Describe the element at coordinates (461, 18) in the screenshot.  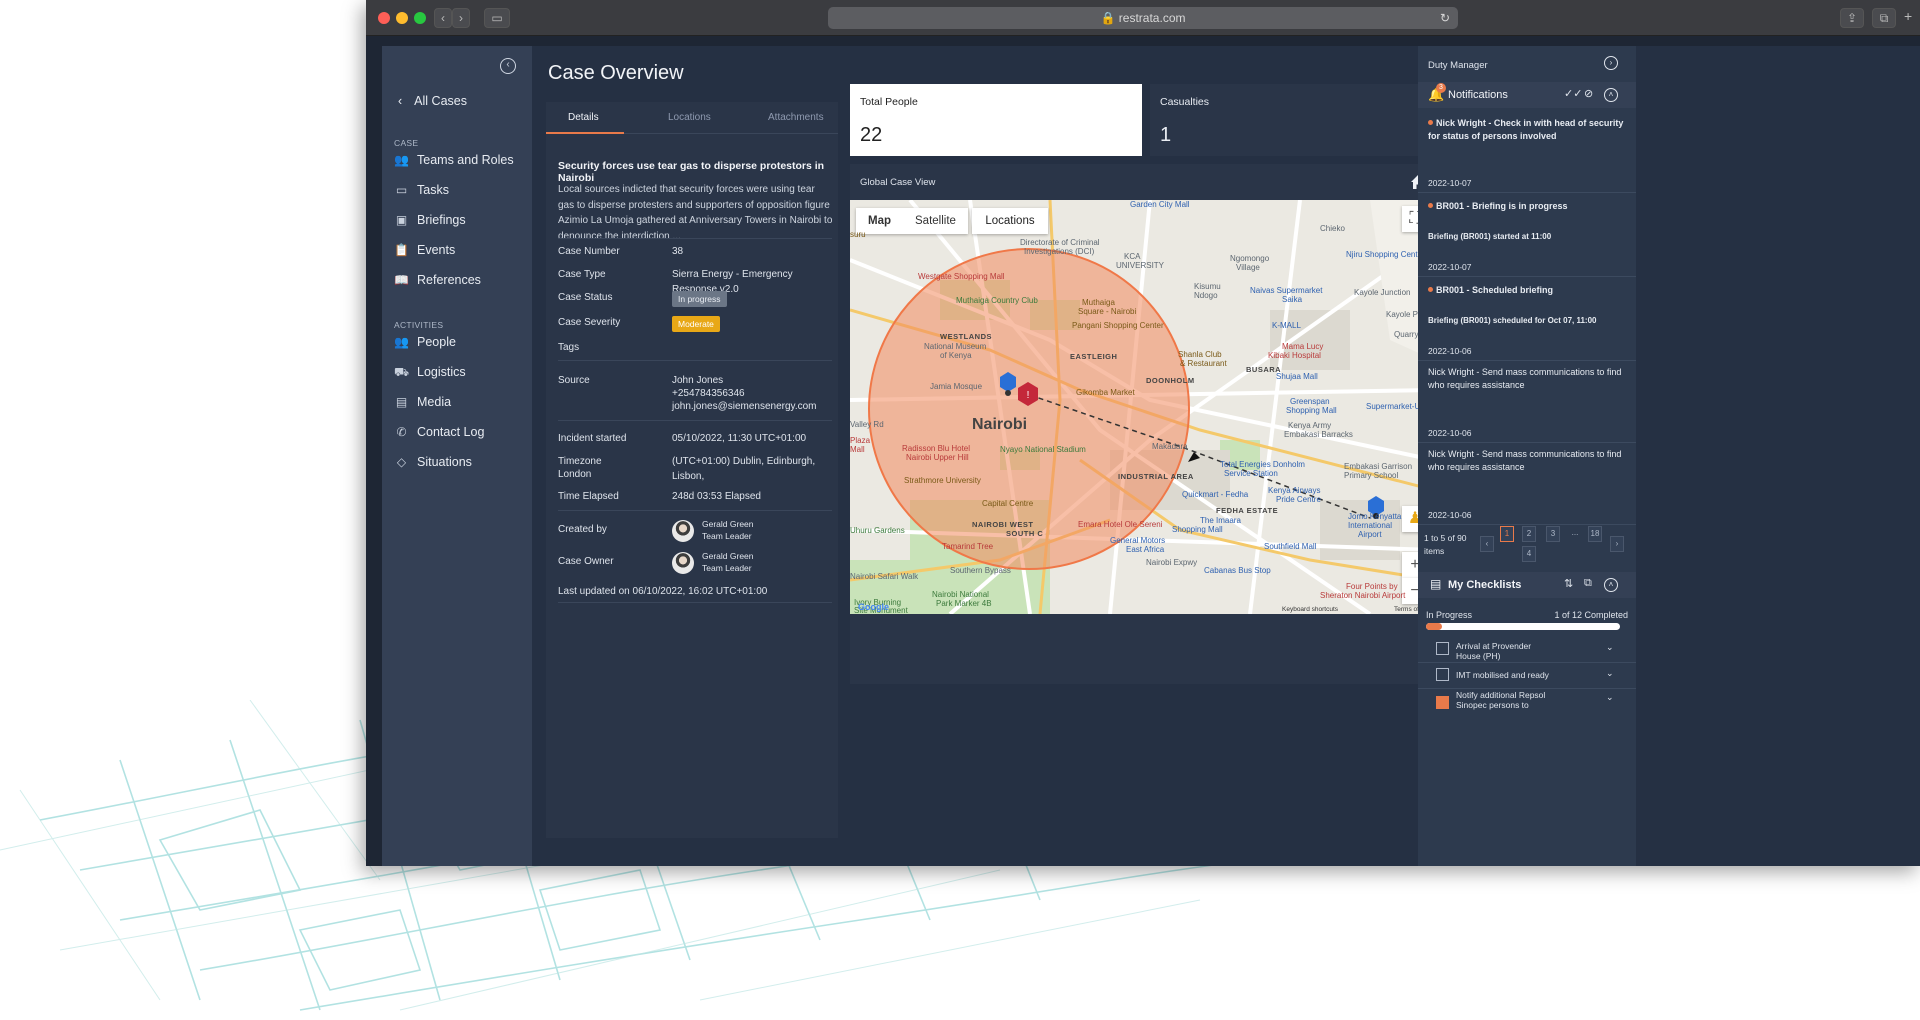
I see `forward-arrow-icon: ›` at that location.